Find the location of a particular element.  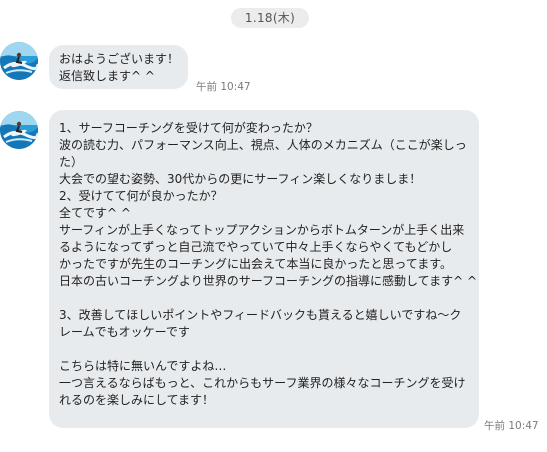

message-line: た） is located at coordinates (71, 162).